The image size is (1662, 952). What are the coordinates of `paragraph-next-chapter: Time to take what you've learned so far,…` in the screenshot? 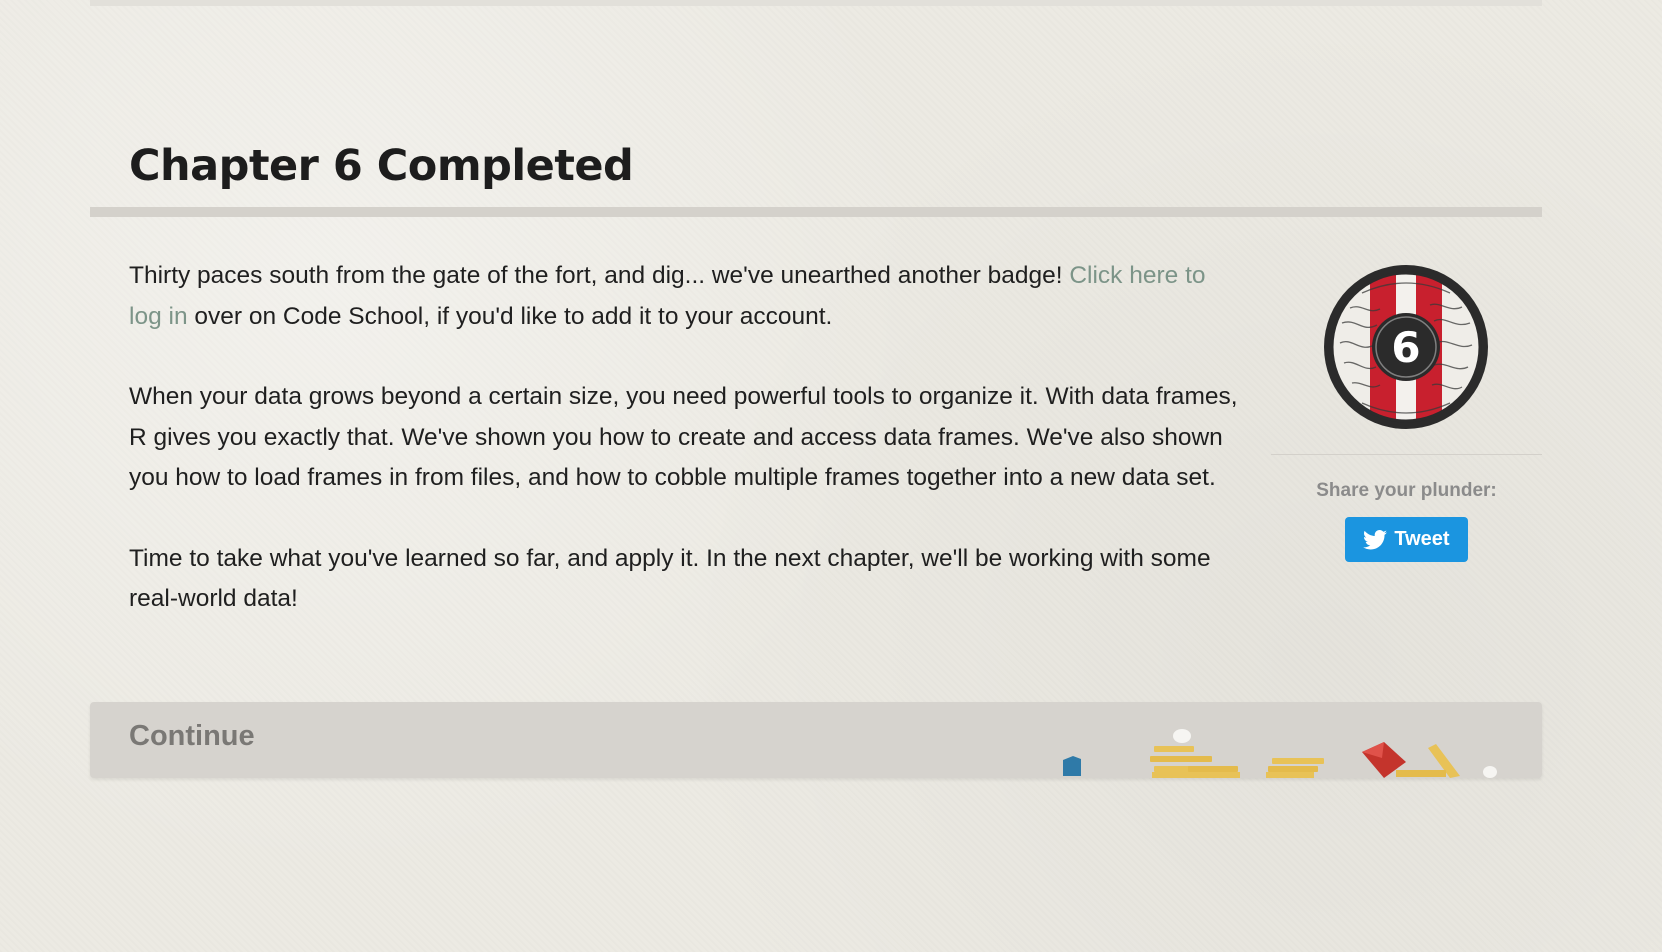 It's located at (670, 578).